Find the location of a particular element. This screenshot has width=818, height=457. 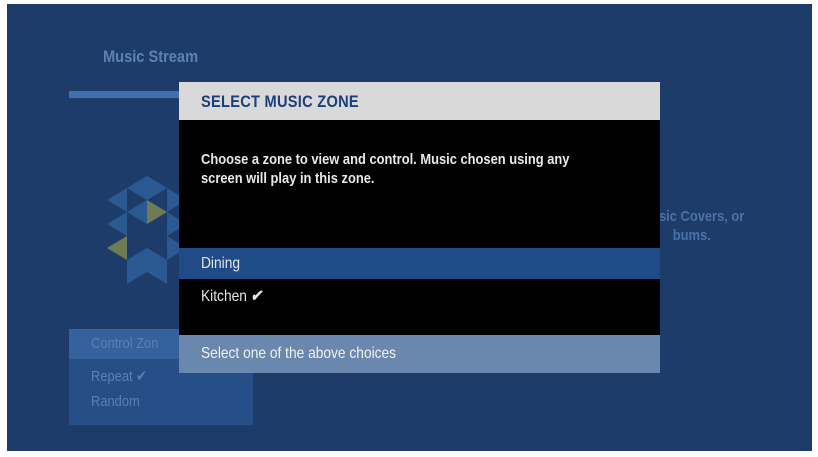

zone-option-label: Kitchen ✔ is located at coordinates (231, 296).